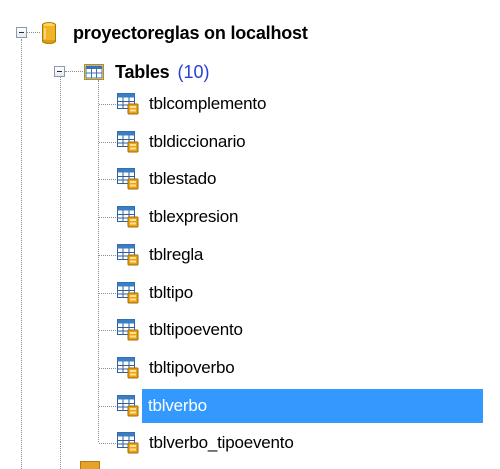 This screenshot has height=469, width=500. What do you see at coordinates (176, 254) in the screenshot?
I see `table-name: tblregla` at bounding box center [176, 254].